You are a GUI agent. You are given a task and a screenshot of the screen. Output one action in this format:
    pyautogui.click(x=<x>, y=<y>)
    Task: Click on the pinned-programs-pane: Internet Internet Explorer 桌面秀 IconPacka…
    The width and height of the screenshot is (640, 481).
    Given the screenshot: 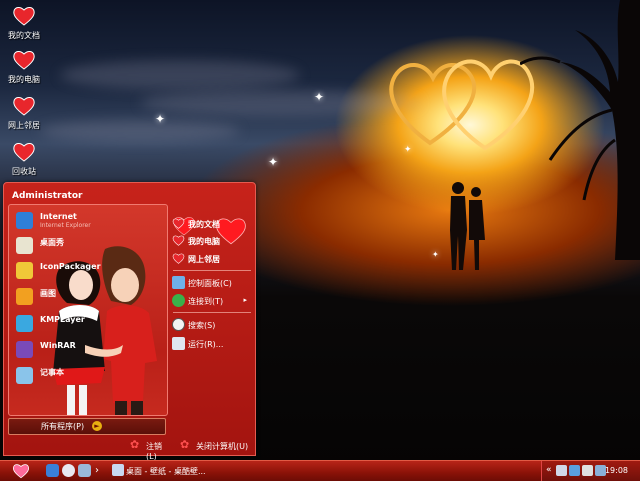 What is the action you would take?
    pyautogui.click(x=88, y=310)
    